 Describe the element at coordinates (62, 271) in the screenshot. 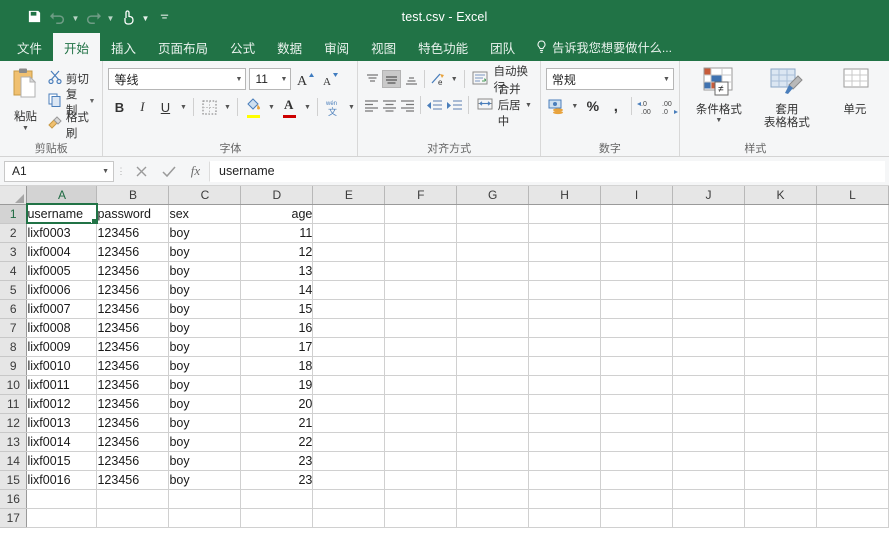

I see `cell-a4: lixf0005` at that location.